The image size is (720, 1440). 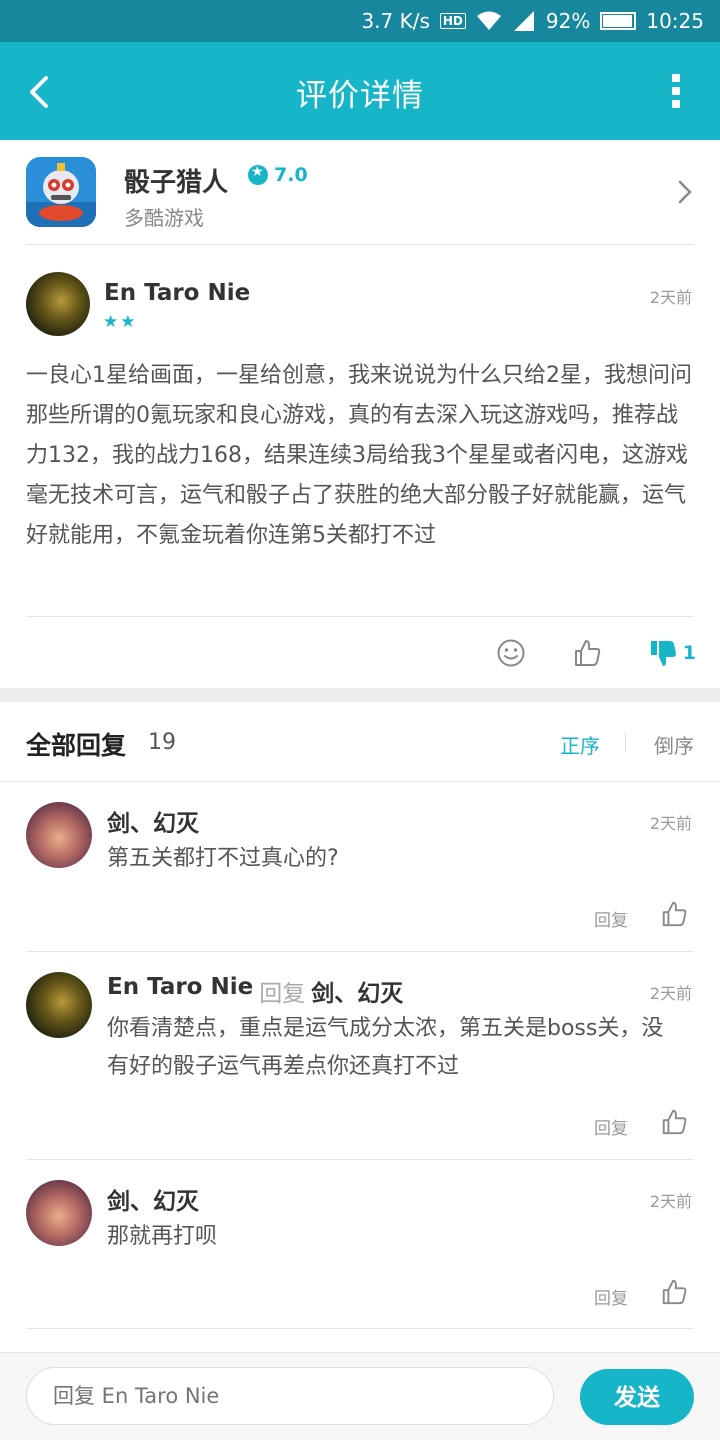 I want to click on game-developer: 多酷游戏, so click(x=164, y=218).